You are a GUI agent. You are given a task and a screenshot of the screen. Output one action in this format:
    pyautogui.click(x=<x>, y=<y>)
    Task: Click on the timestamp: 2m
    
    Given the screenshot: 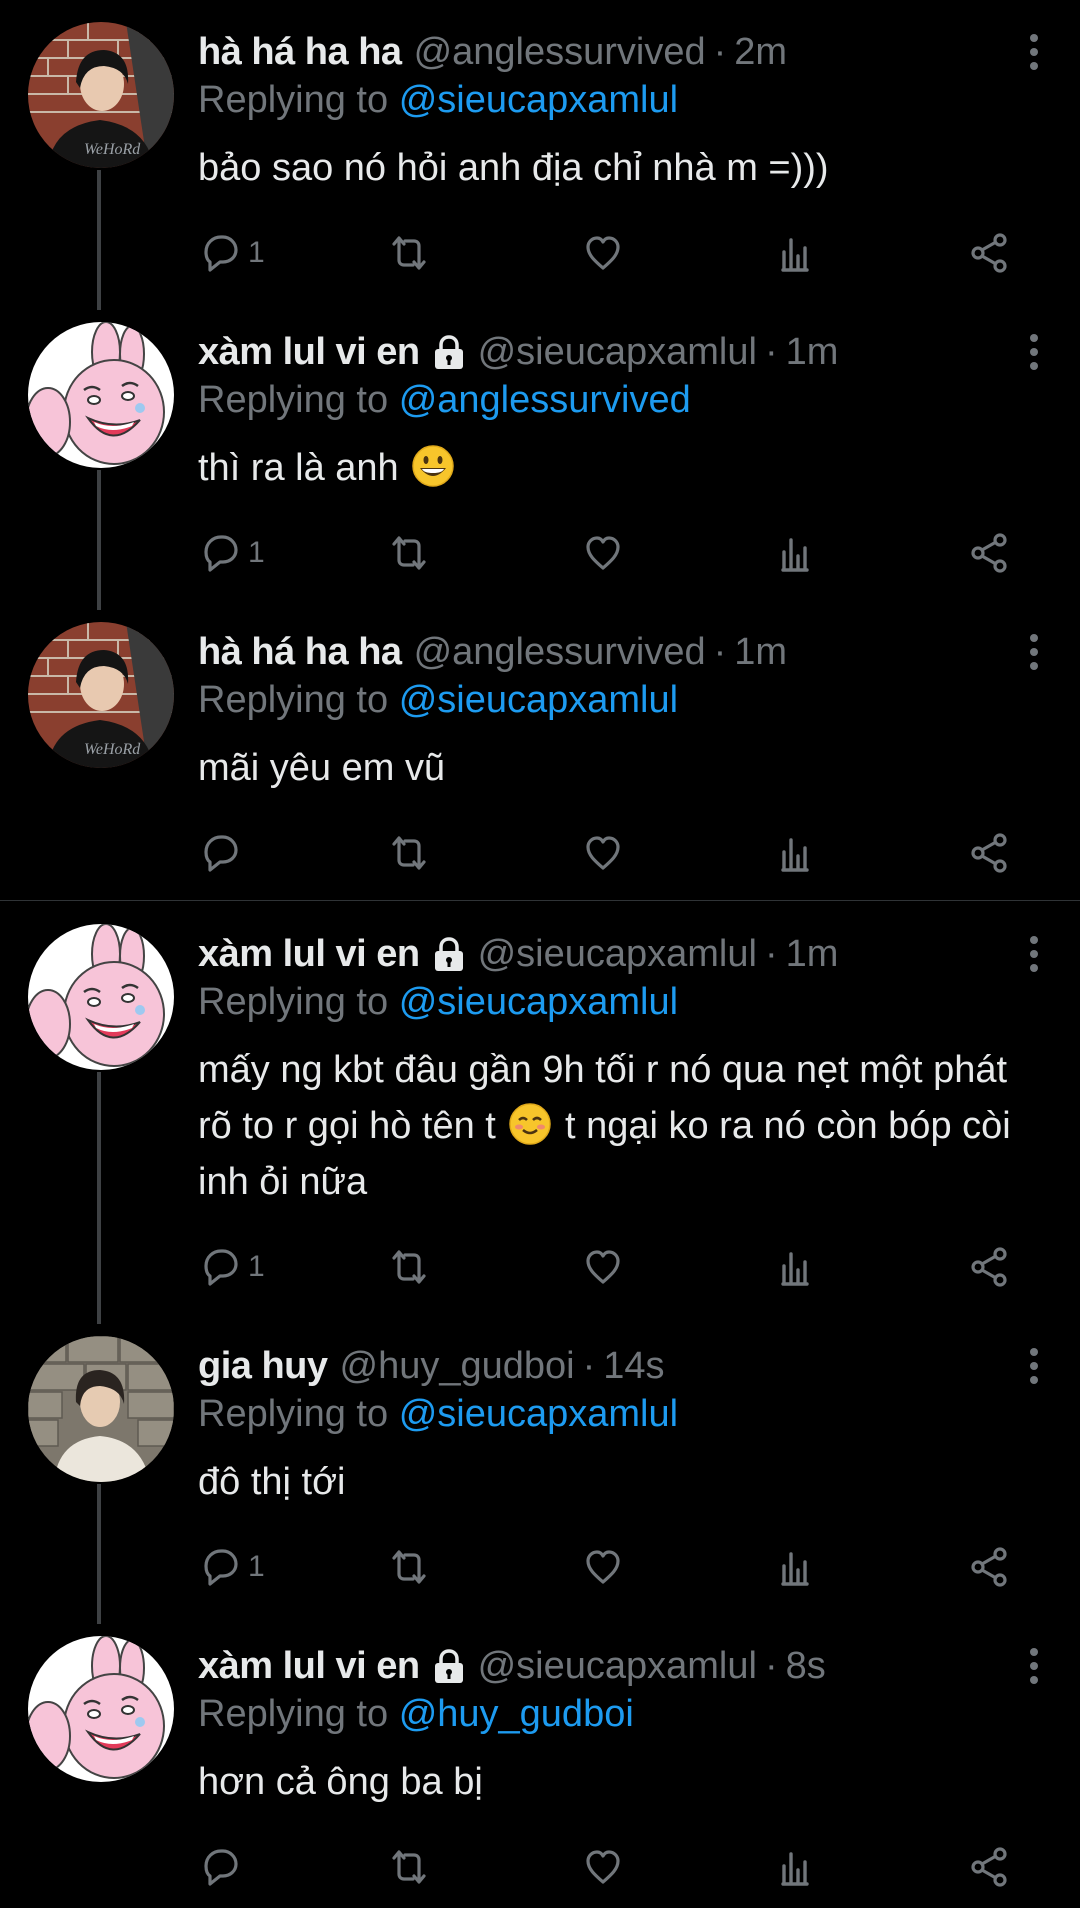 What is the action you would take?
    pyautogui.click(x=760, y=52)
    